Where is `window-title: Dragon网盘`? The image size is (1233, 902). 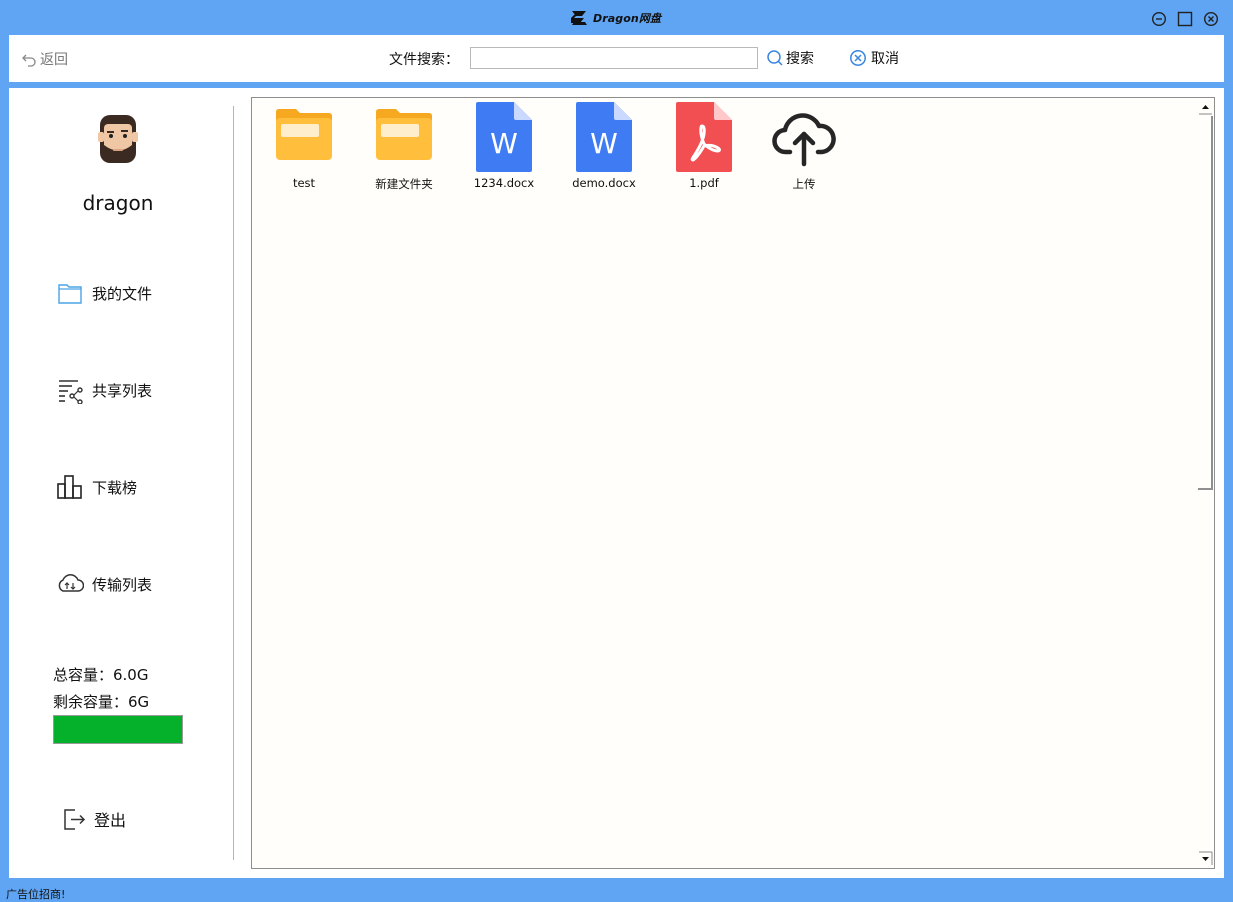
window-title: Dragon网盘 is located at coordinates (614, 18).